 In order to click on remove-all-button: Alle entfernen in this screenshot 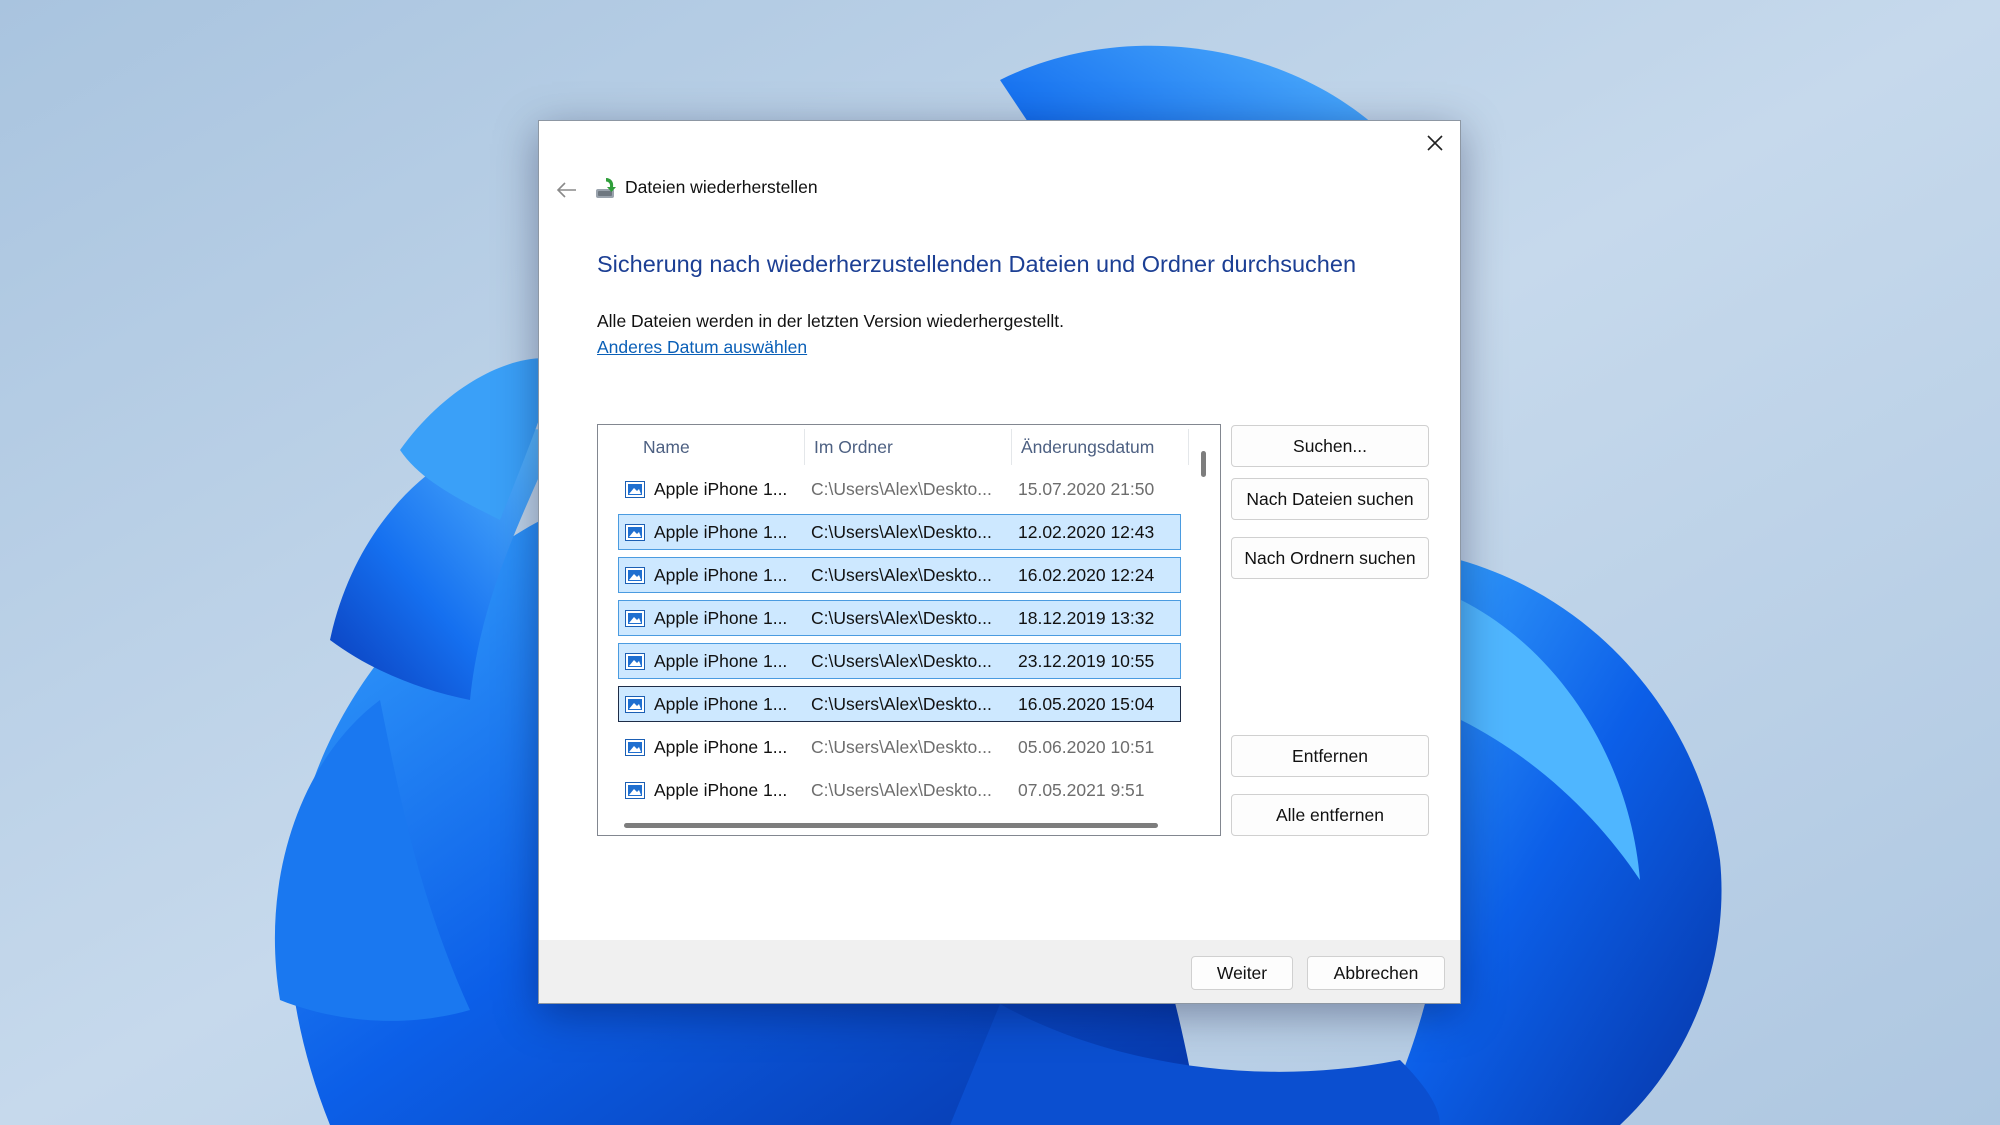, I will do `click(1330, 815)`.